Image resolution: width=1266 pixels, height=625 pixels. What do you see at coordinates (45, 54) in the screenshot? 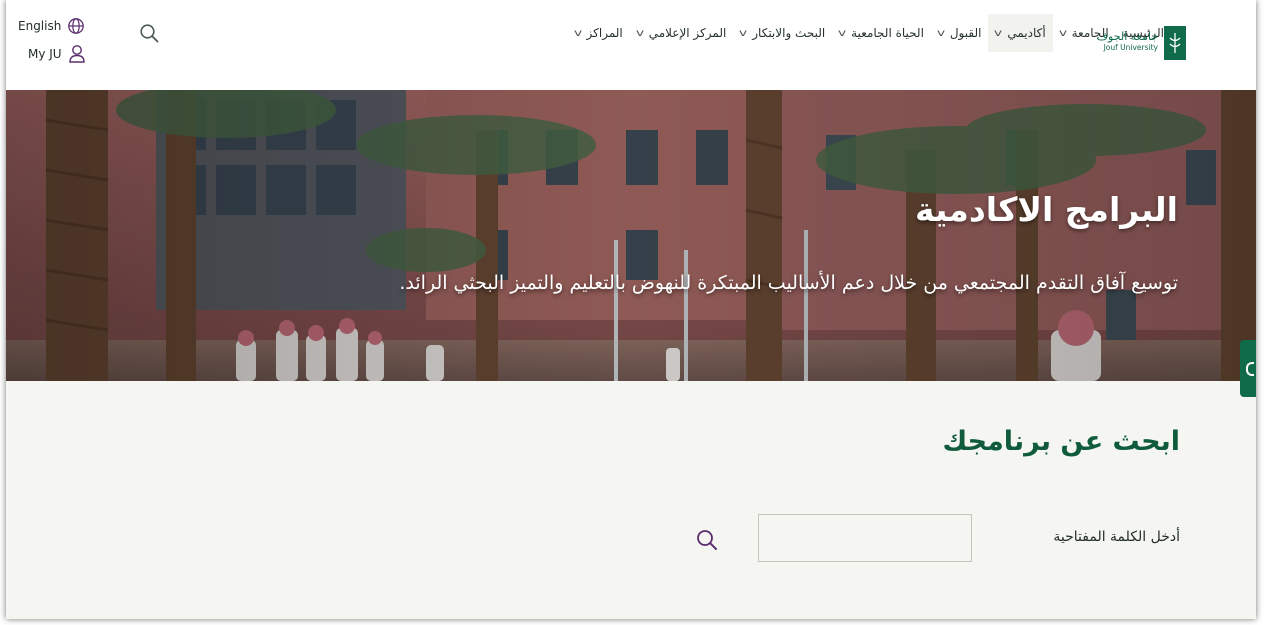
I see `my-ju-label: My JU` at bounding box center [45, 54].